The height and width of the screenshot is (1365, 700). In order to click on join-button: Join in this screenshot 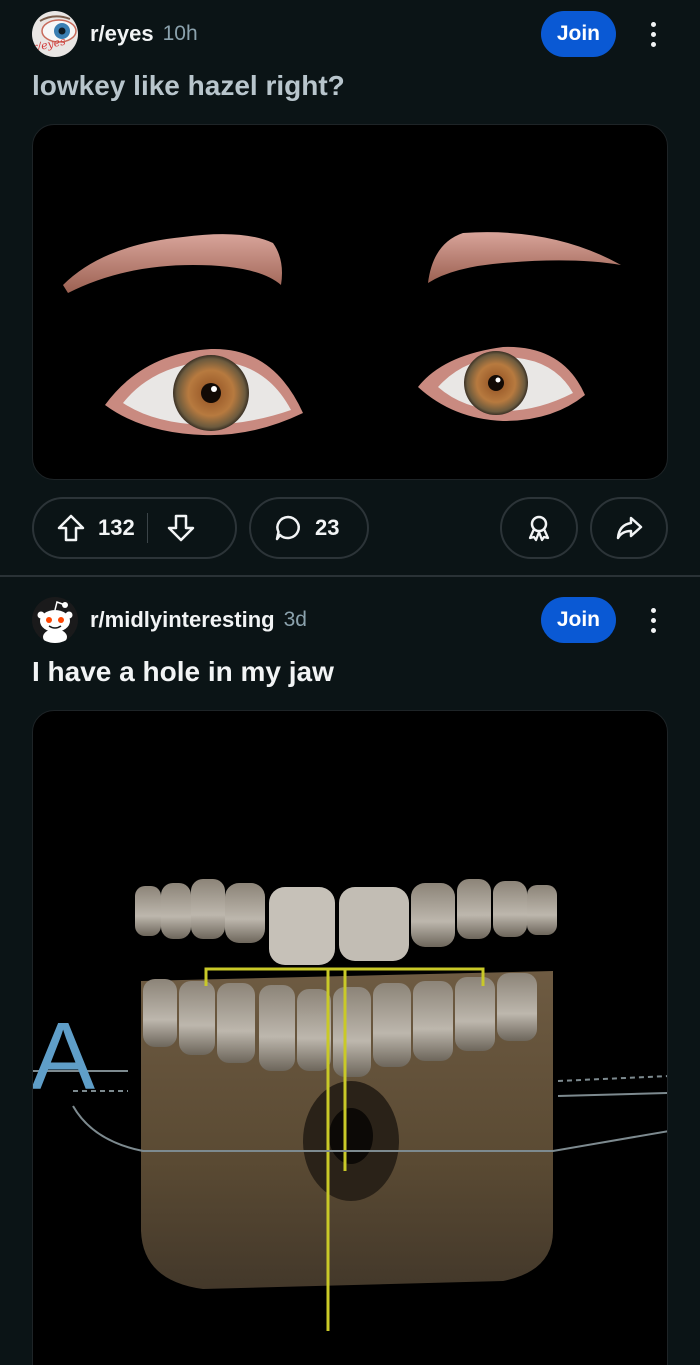, I will do `click(578, 620)`.